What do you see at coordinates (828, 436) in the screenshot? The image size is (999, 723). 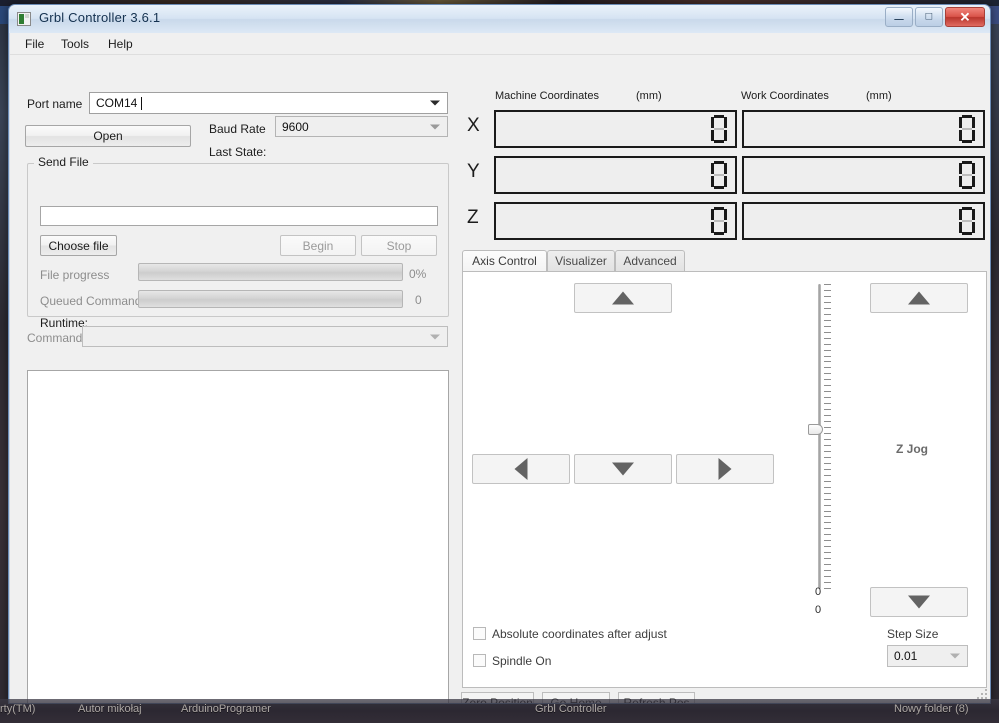 I see `z-jog-slider-ticks` at bounding box center [828, 436].